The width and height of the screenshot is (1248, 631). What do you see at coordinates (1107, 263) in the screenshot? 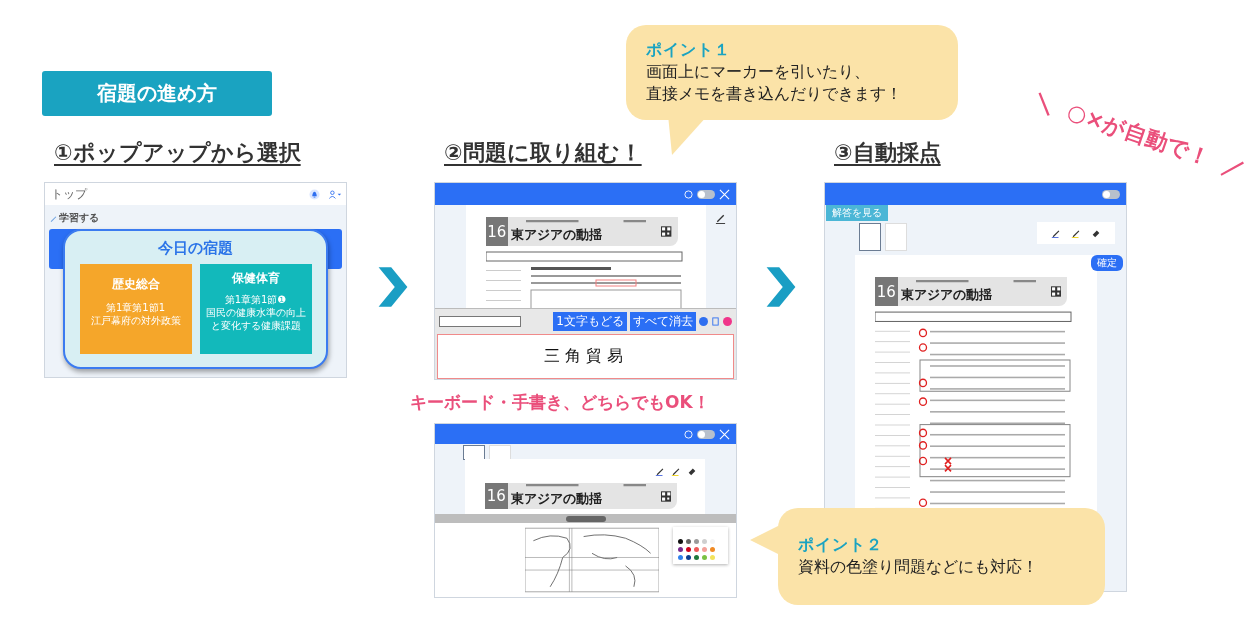
I see `confirm-button: 確定` at bounding box center [1107, 263].